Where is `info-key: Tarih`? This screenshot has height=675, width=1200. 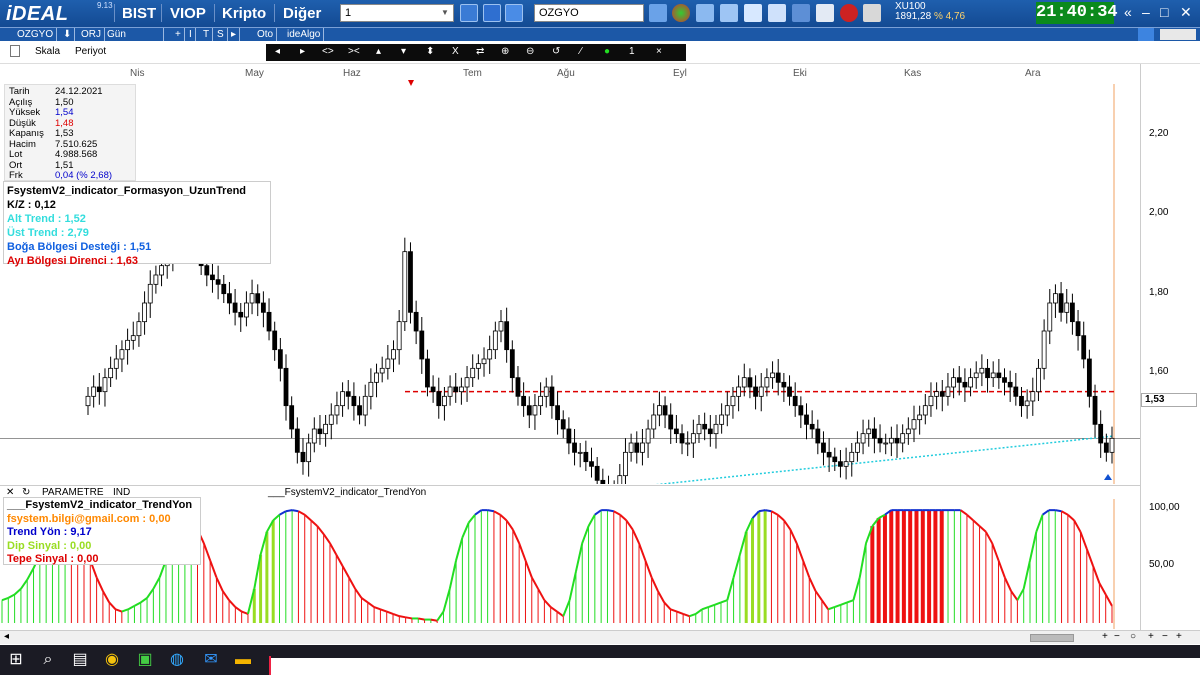
info-key: Tarih is located at coordinates (19, 91).